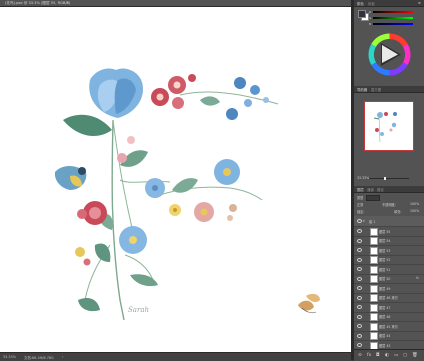  What do you see at coordinates (388, 298) in the screenshot?
I see `layer-name: 图层 48 拷贝` at bounding box center [388, 298].